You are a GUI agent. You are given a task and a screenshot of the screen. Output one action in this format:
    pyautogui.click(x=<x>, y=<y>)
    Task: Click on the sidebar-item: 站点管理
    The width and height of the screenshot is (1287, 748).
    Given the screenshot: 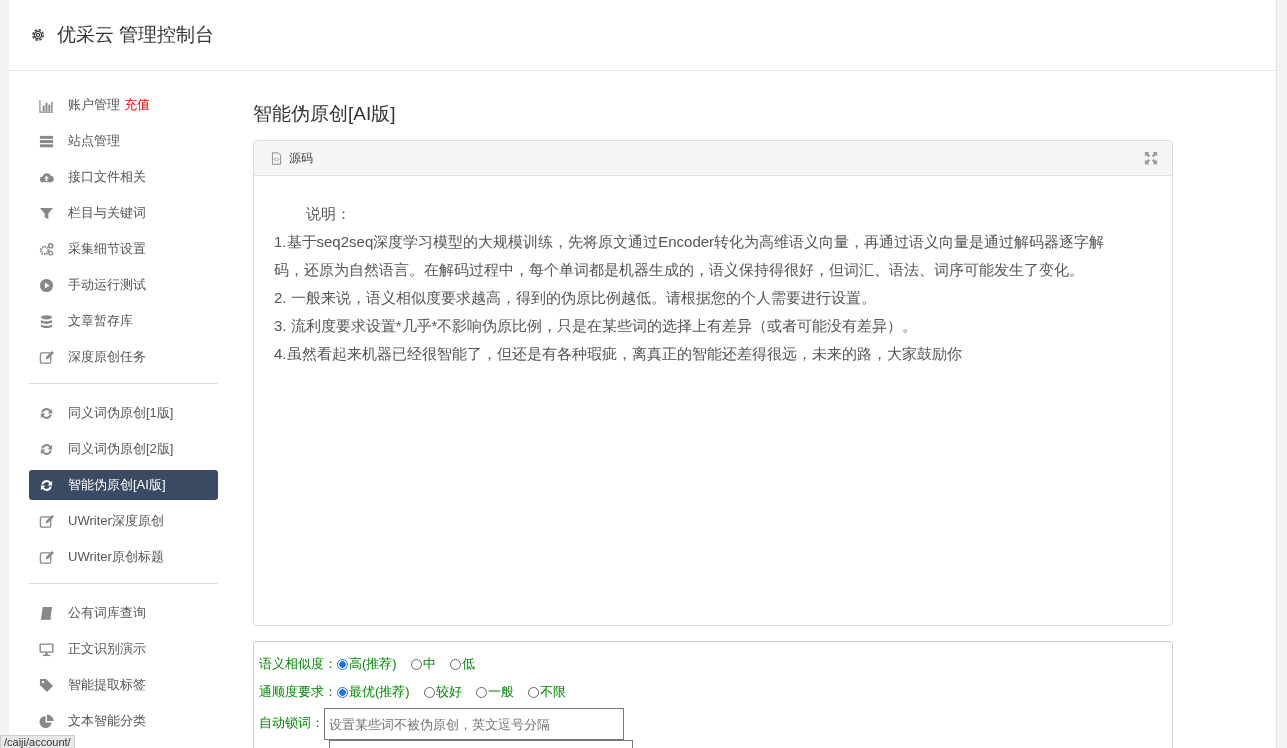 What is the action you would take?
    pyautogui.click(x=123, y=141)
    